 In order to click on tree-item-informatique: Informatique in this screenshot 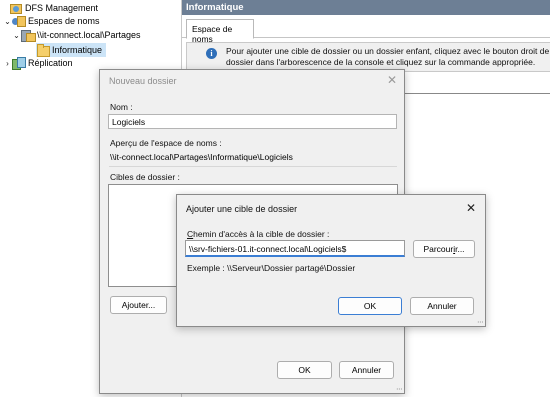, I will do `click(71, 50)`.